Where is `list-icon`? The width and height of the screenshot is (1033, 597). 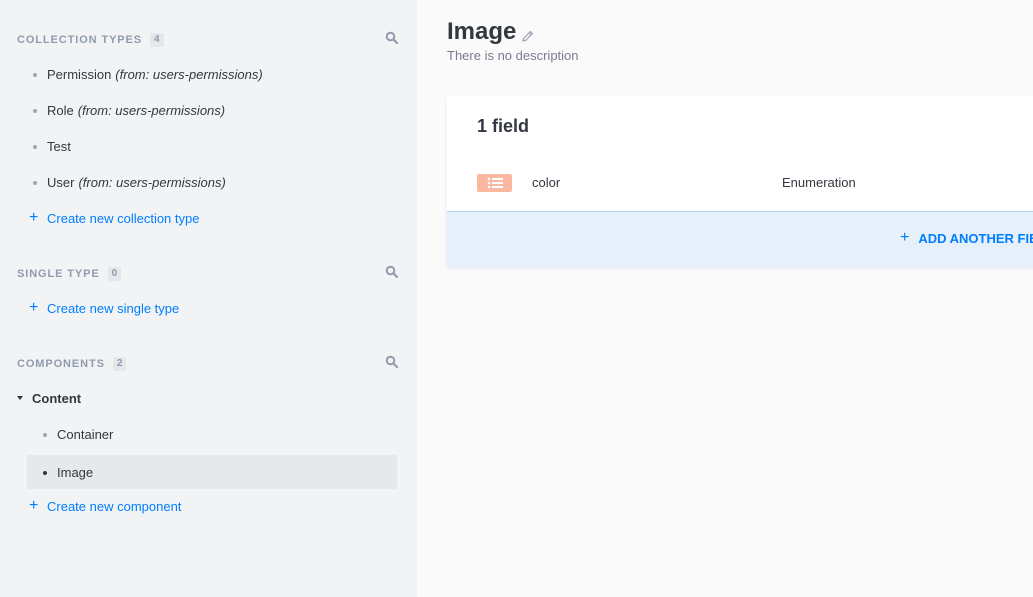
list-icon is located at coordinates (494, 183).